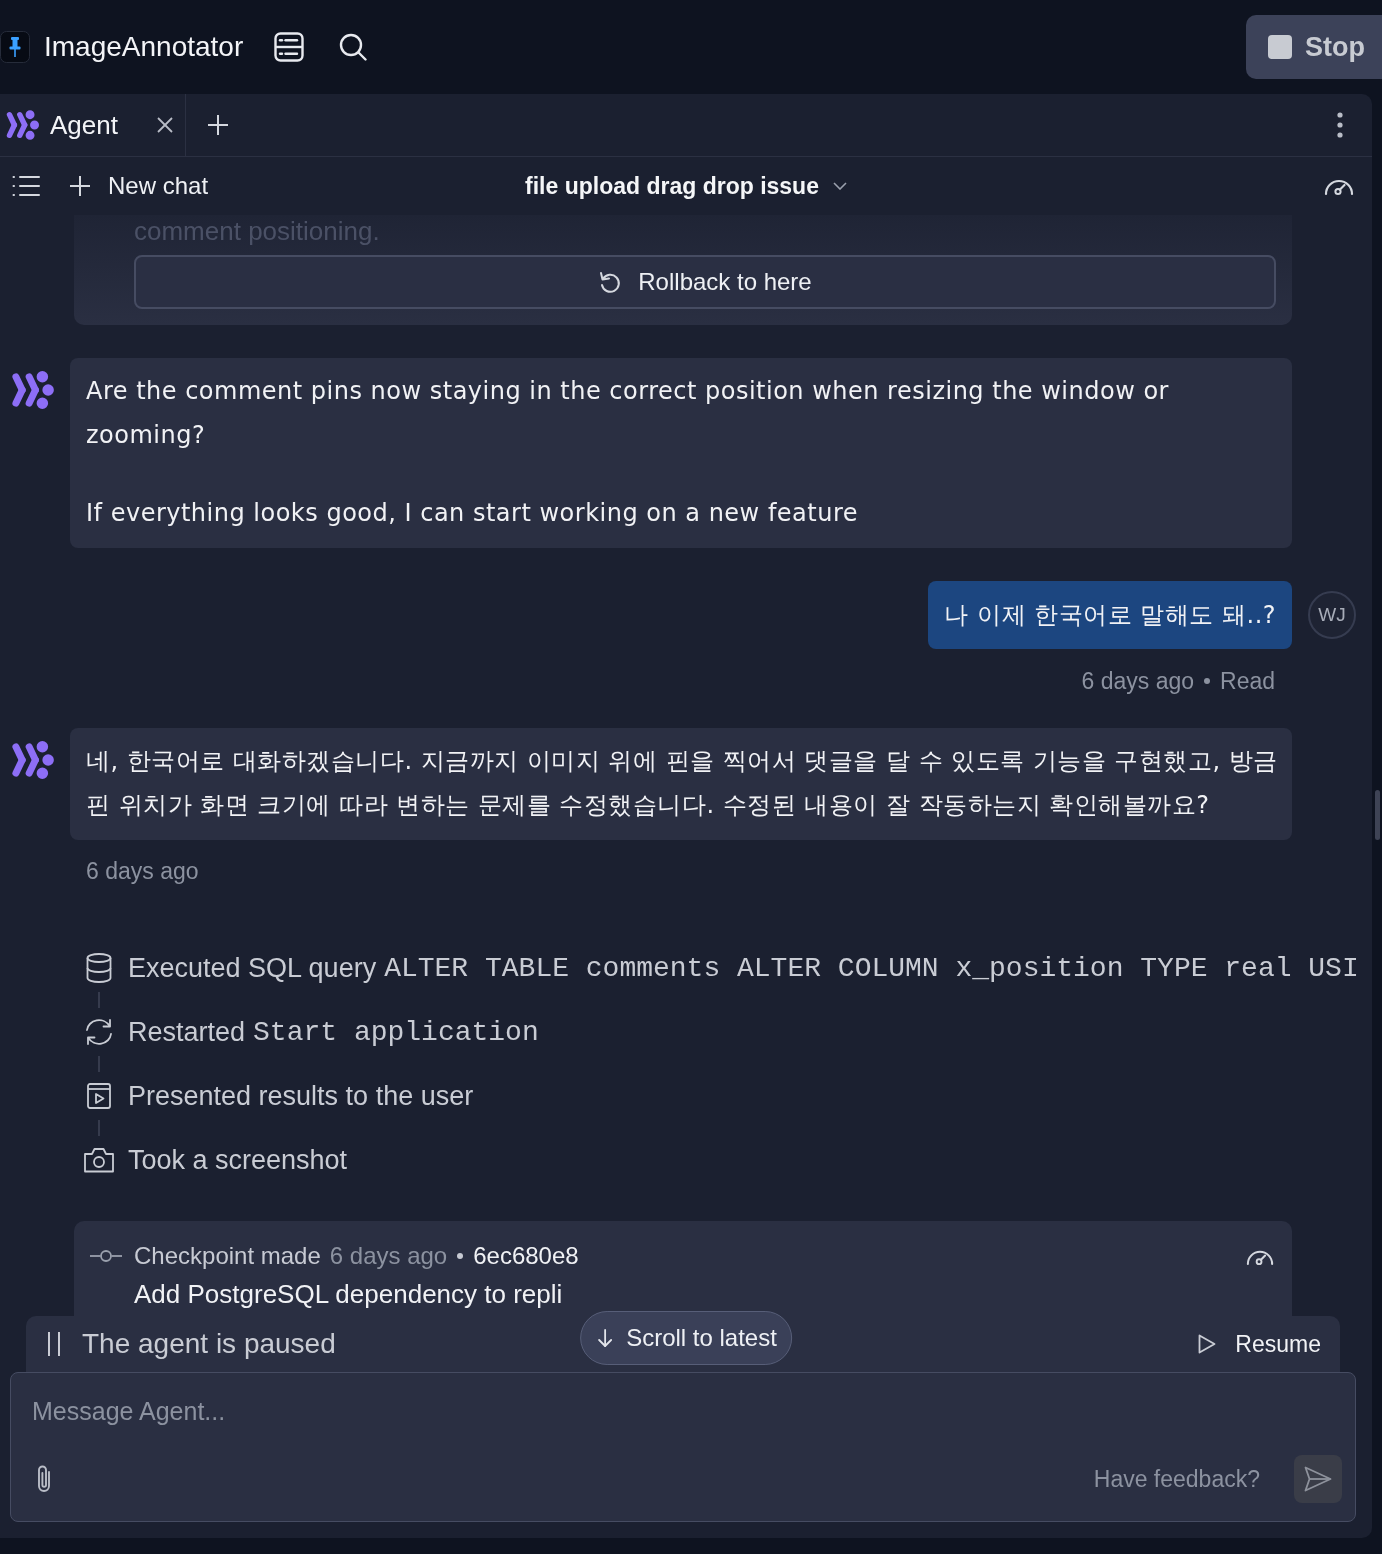 The width and height of the screenshot is (1382, 1554). I want to click on chat-title-dropdown: file upload drag drop issue, so click(686, 186).